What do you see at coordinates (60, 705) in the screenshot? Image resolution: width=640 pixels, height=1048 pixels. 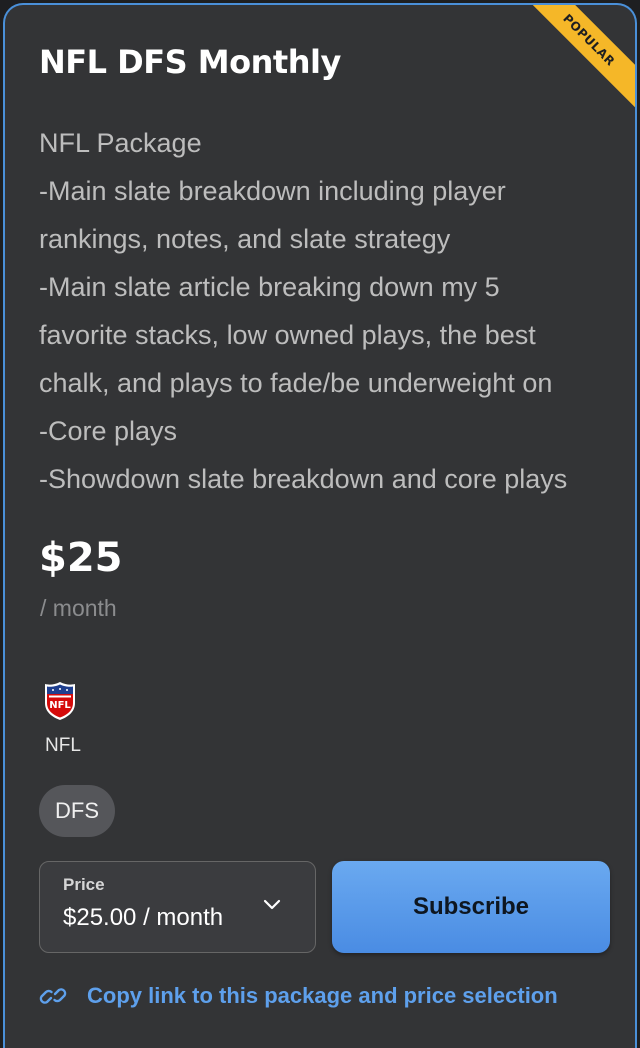 I see `nfl-logo-text: NFL` at bounding box center [60, 705].